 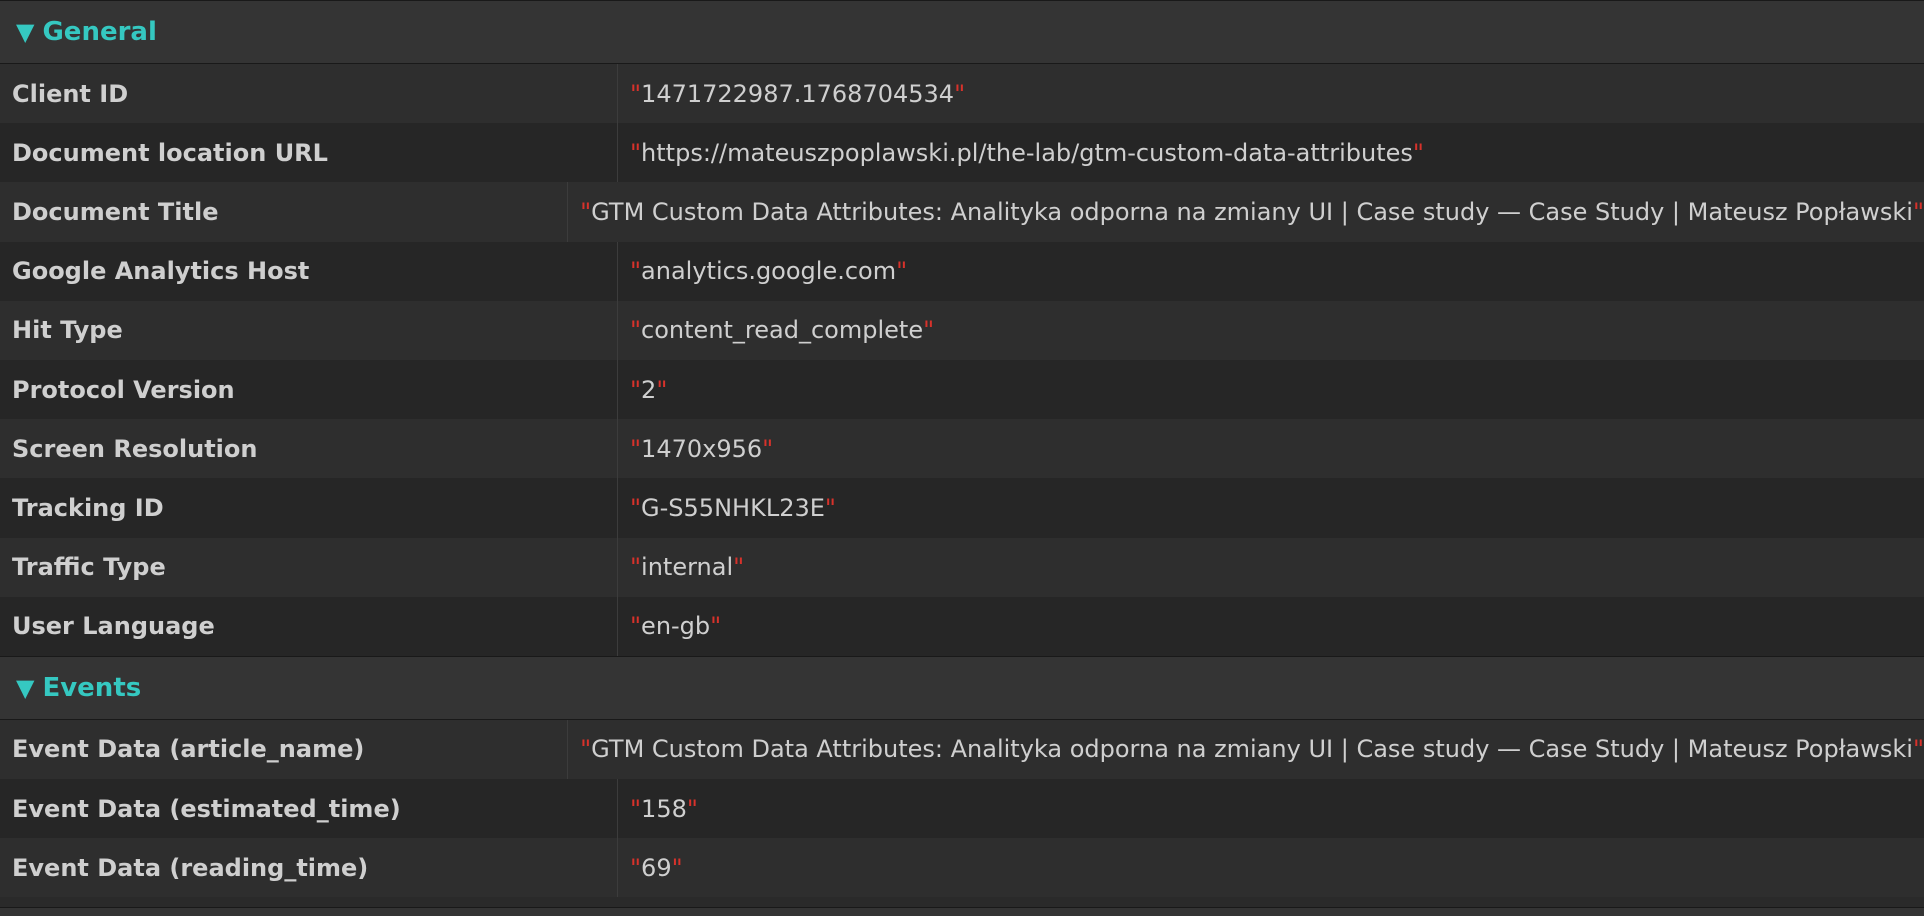 I want to click on row-key: Traffic Type, so click(x=309, y=567).